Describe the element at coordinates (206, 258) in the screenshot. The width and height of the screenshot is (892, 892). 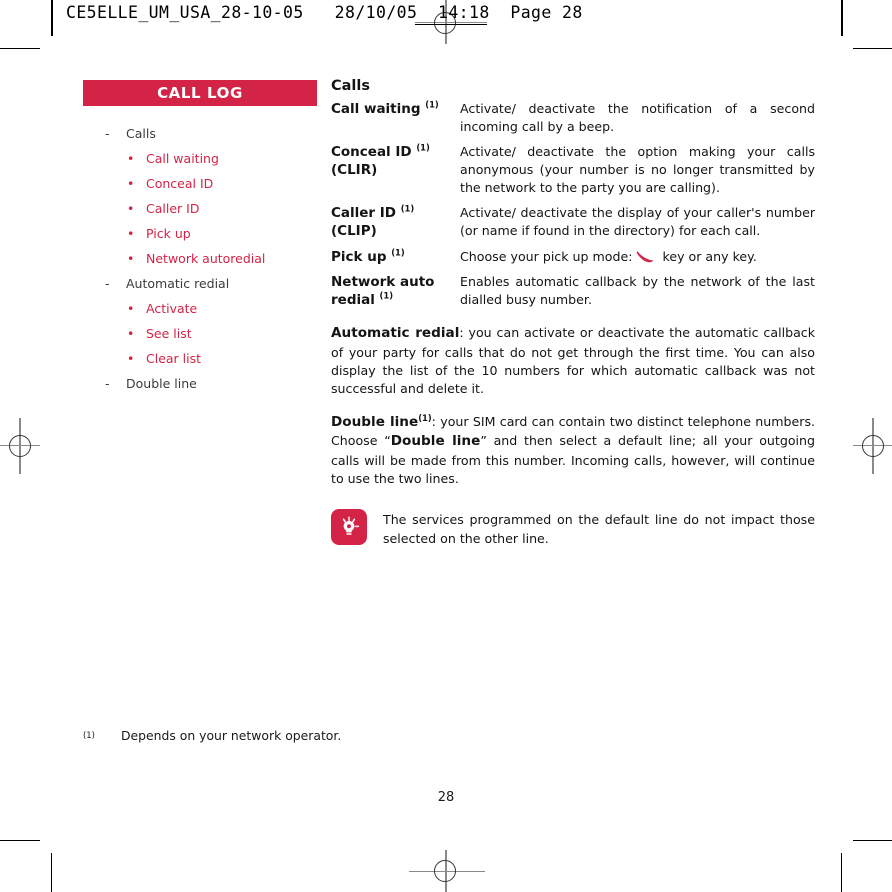
I see `sidebar-item-label: Network autoredial` at that location.